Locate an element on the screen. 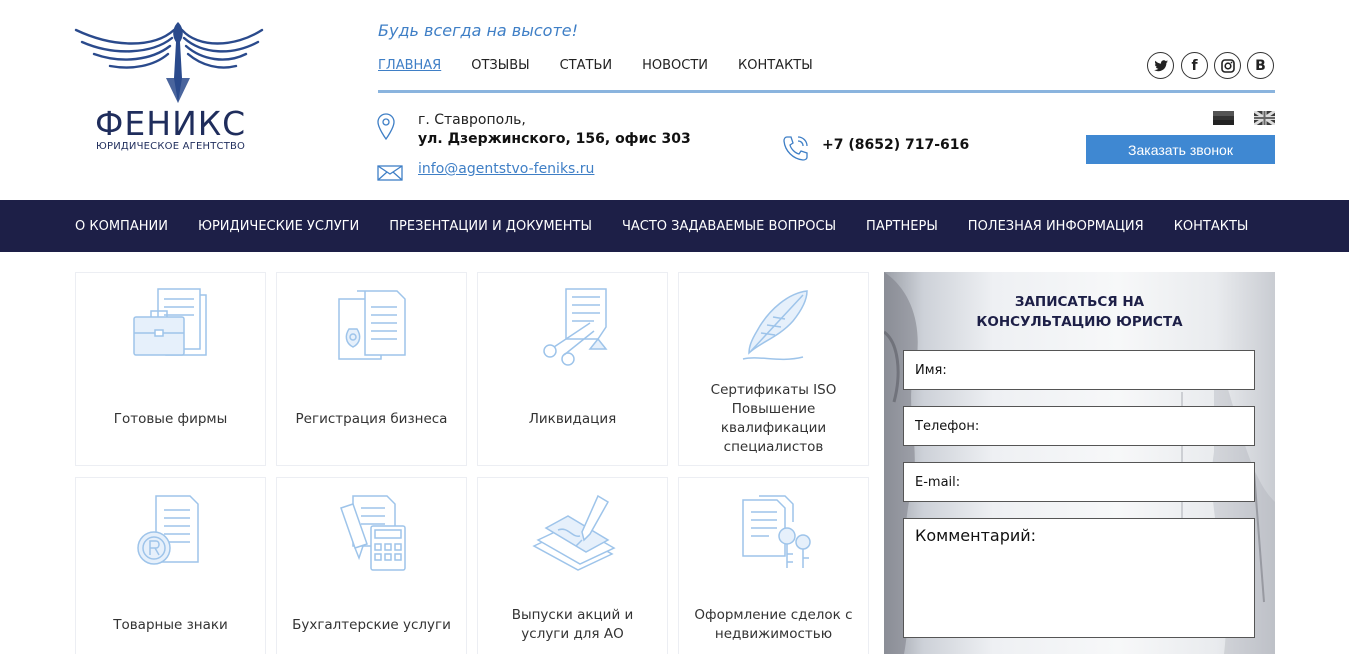  service-tile-liquidation: Ликвидация is located at coordinates (572, 369).